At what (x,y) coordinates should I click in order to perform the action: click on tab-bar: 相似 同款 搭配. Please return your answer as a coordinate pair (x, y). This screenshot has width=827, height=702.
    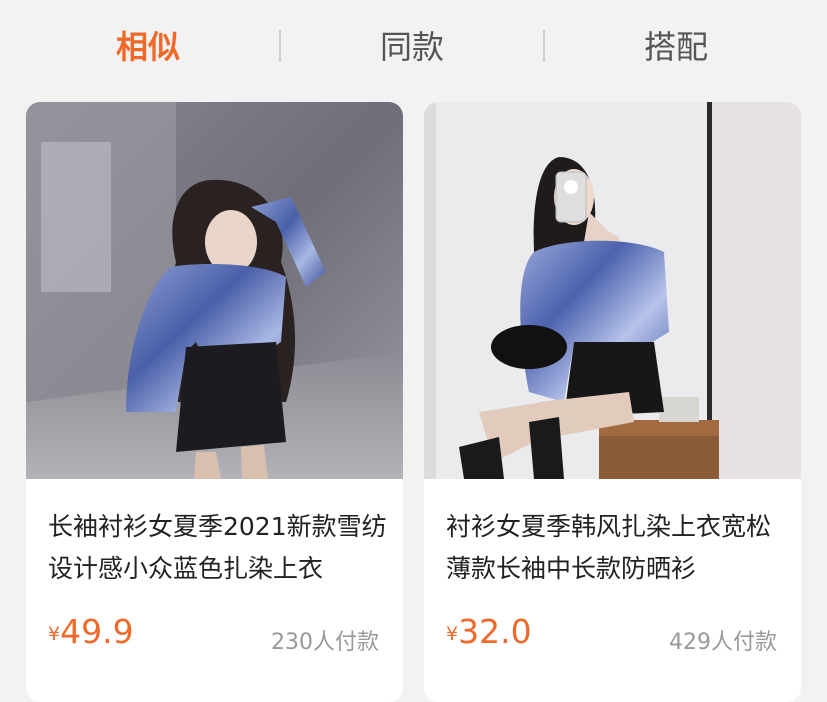
    Looking at the image, I should click on (413, 47).